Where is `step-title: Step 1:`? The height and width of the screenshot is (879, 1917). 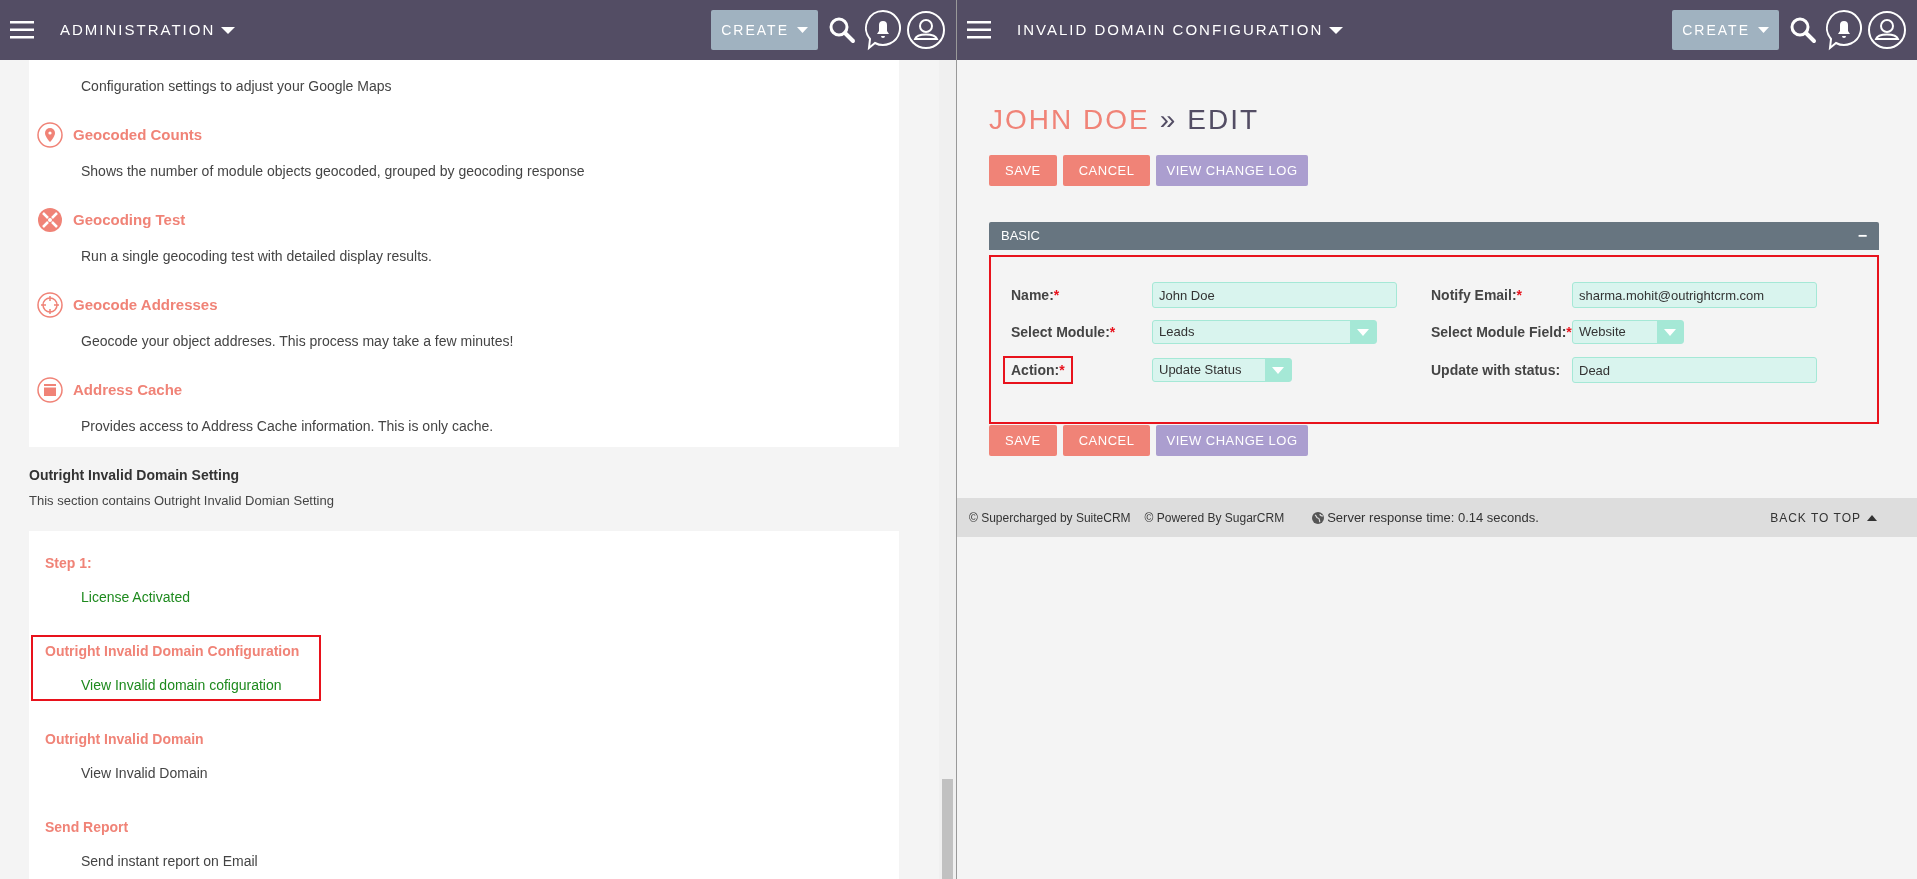 step-title: Step 1: is located at coordinates (69, 563).